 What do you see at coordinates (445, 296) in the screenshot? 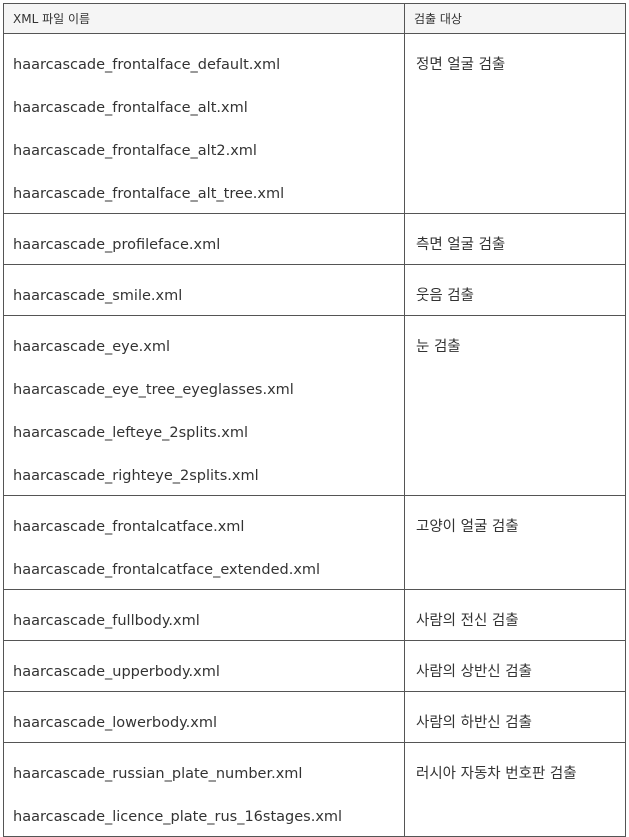
I see `detection-target: 웃음 검출` at bounding box center [445, 296].